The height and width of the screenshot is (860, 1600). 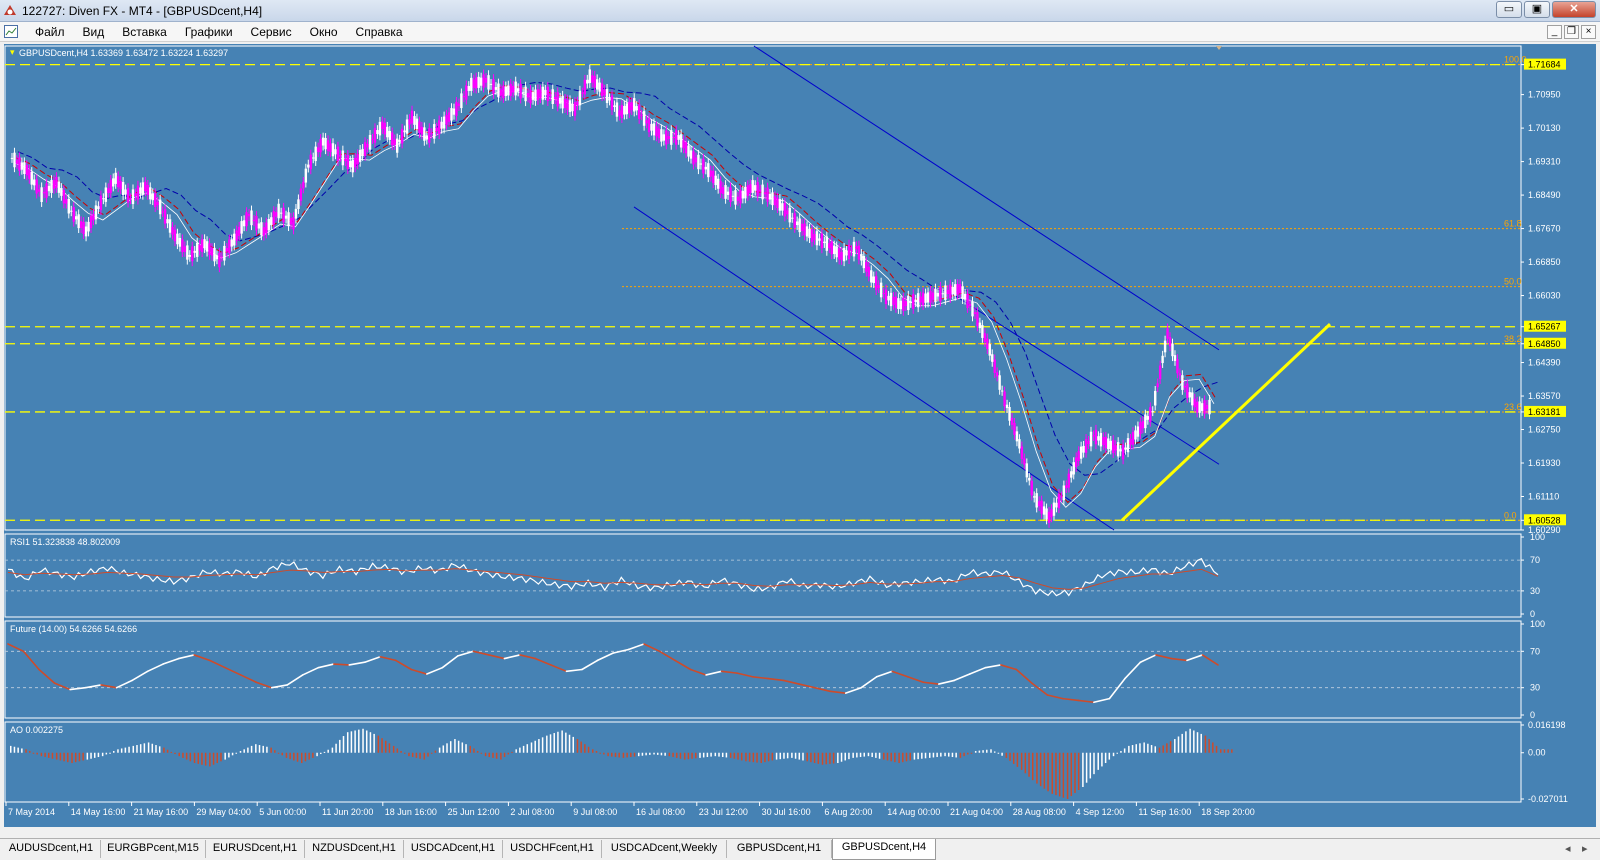 I want to click on tab-eurgbpcent-m15: EURGBPcent,M15, so click(x=153, y=849).